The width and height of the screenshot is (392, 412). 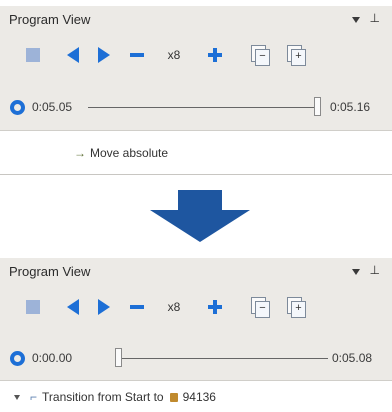 I want to click on time-start: 0:05.05, so click(x=52, y=107).